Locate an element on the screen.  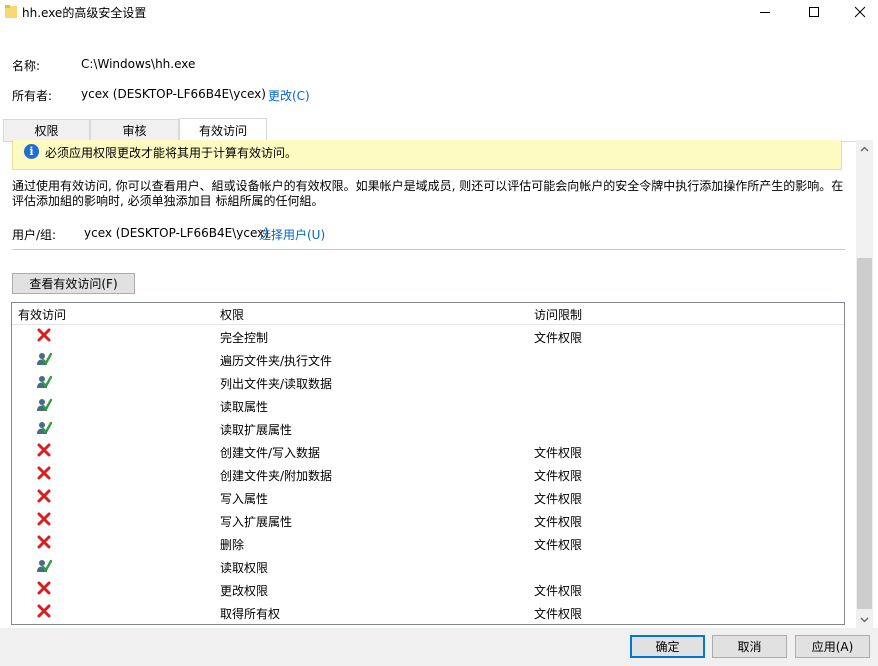
table-row: 更改权限 文件权限 is located at coordinates (428, 589).